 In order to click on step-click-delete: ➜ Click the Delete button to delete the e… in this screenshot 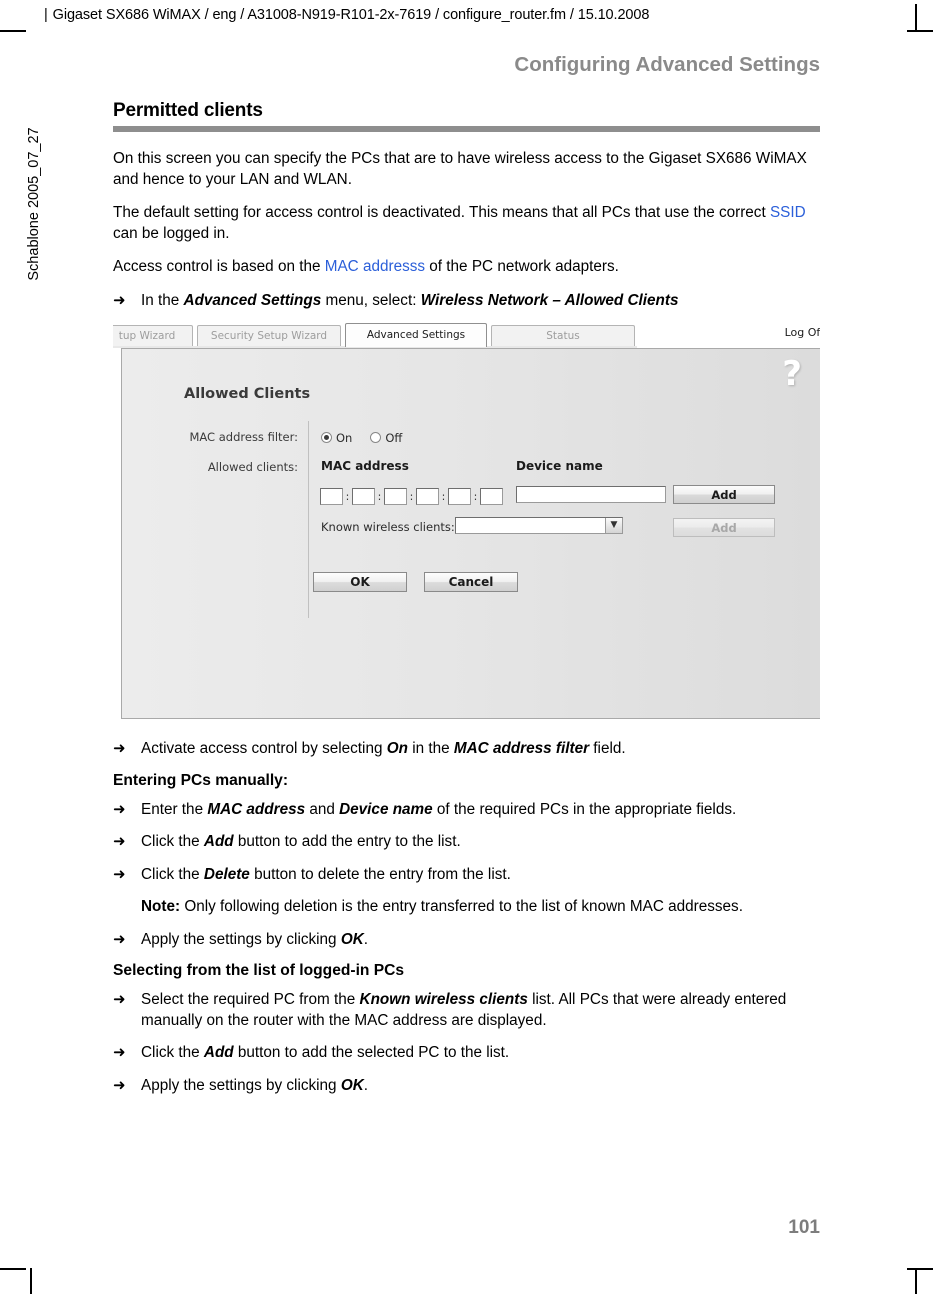, I will do `click(466, 875)`.